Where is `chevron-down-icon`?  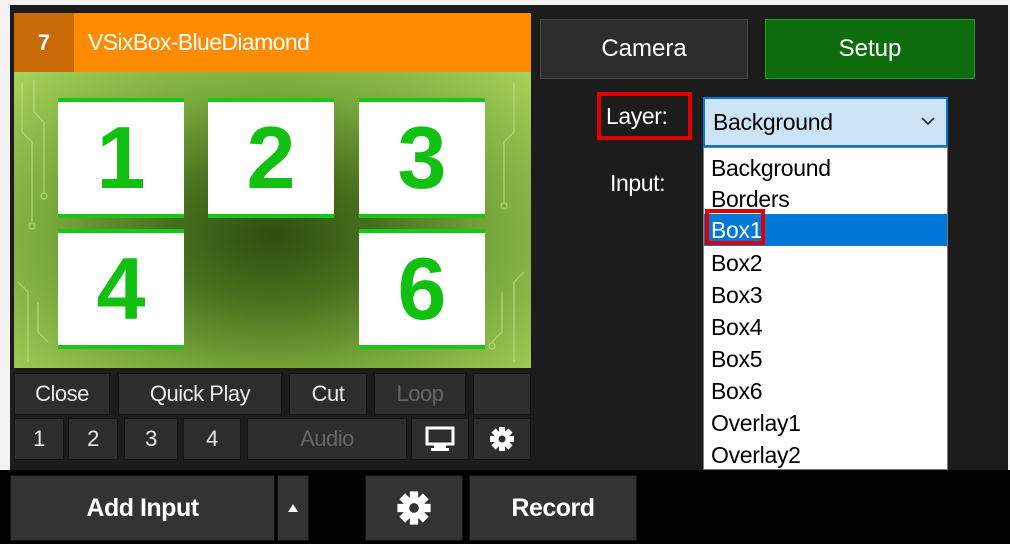
chevron-down-icon is located at coordinates (928, 121).